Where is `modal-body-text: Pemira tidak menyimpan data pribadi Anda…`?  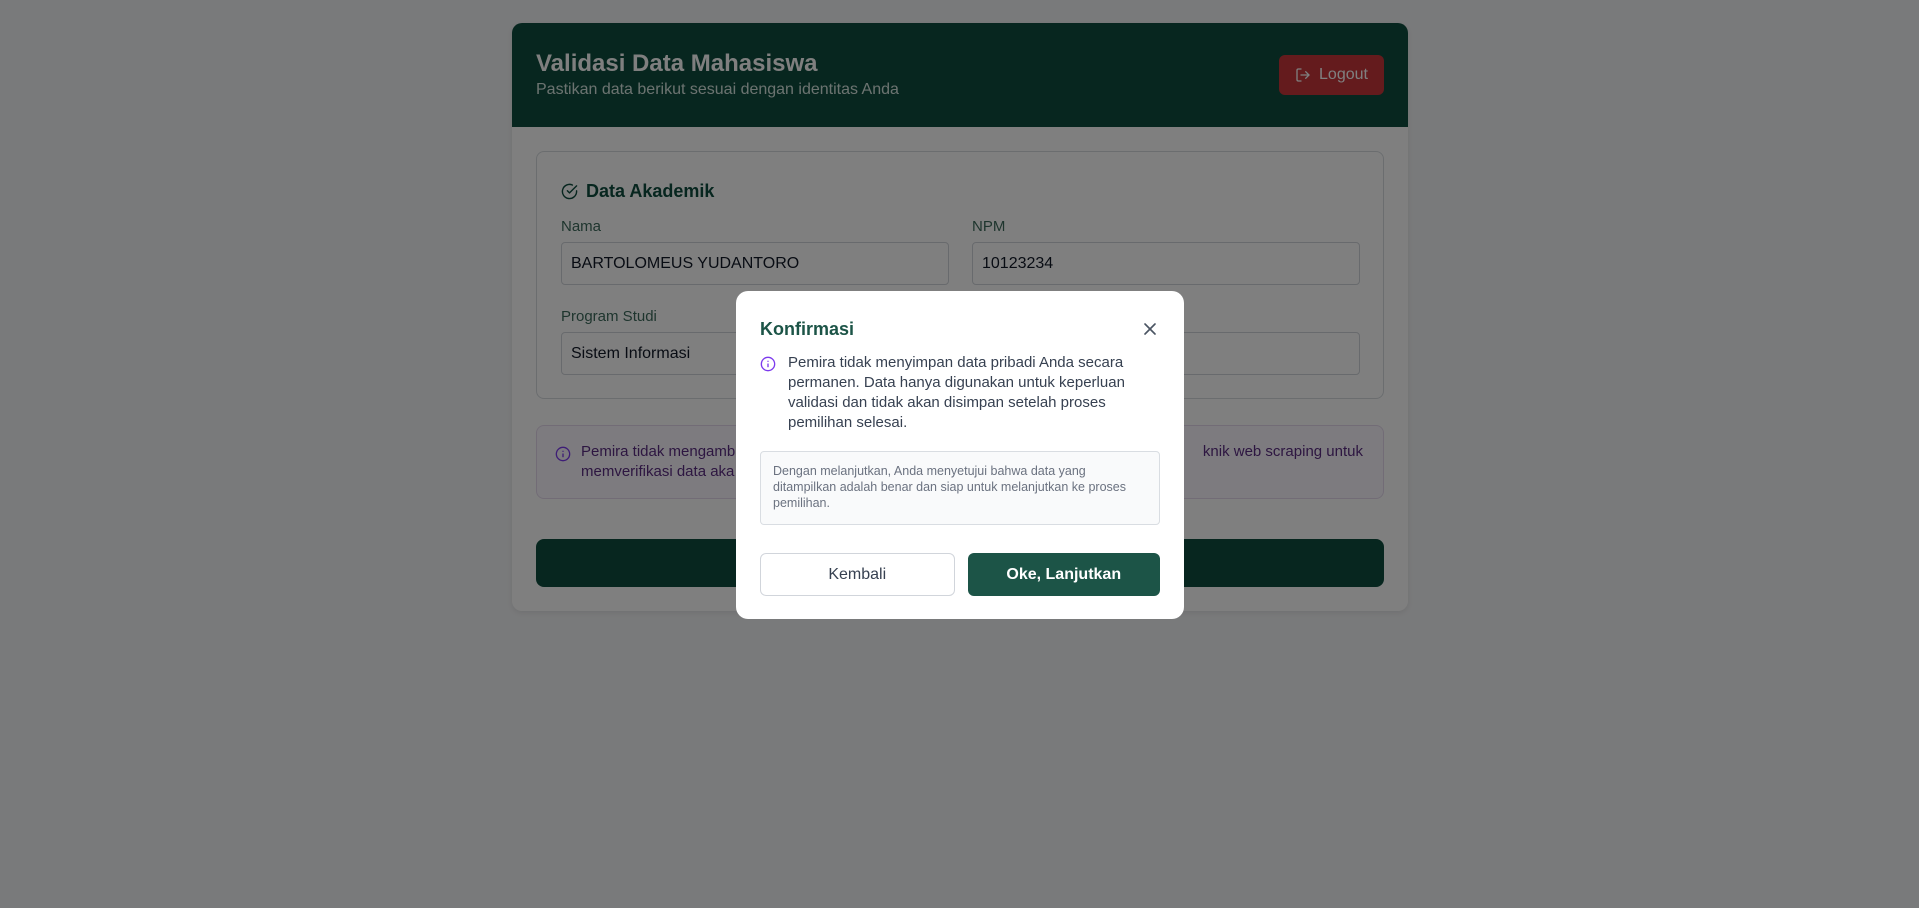 modal-body-text: Pemira tidak menyimpan data pribadi Anda… is located at coordinates (956, 392).